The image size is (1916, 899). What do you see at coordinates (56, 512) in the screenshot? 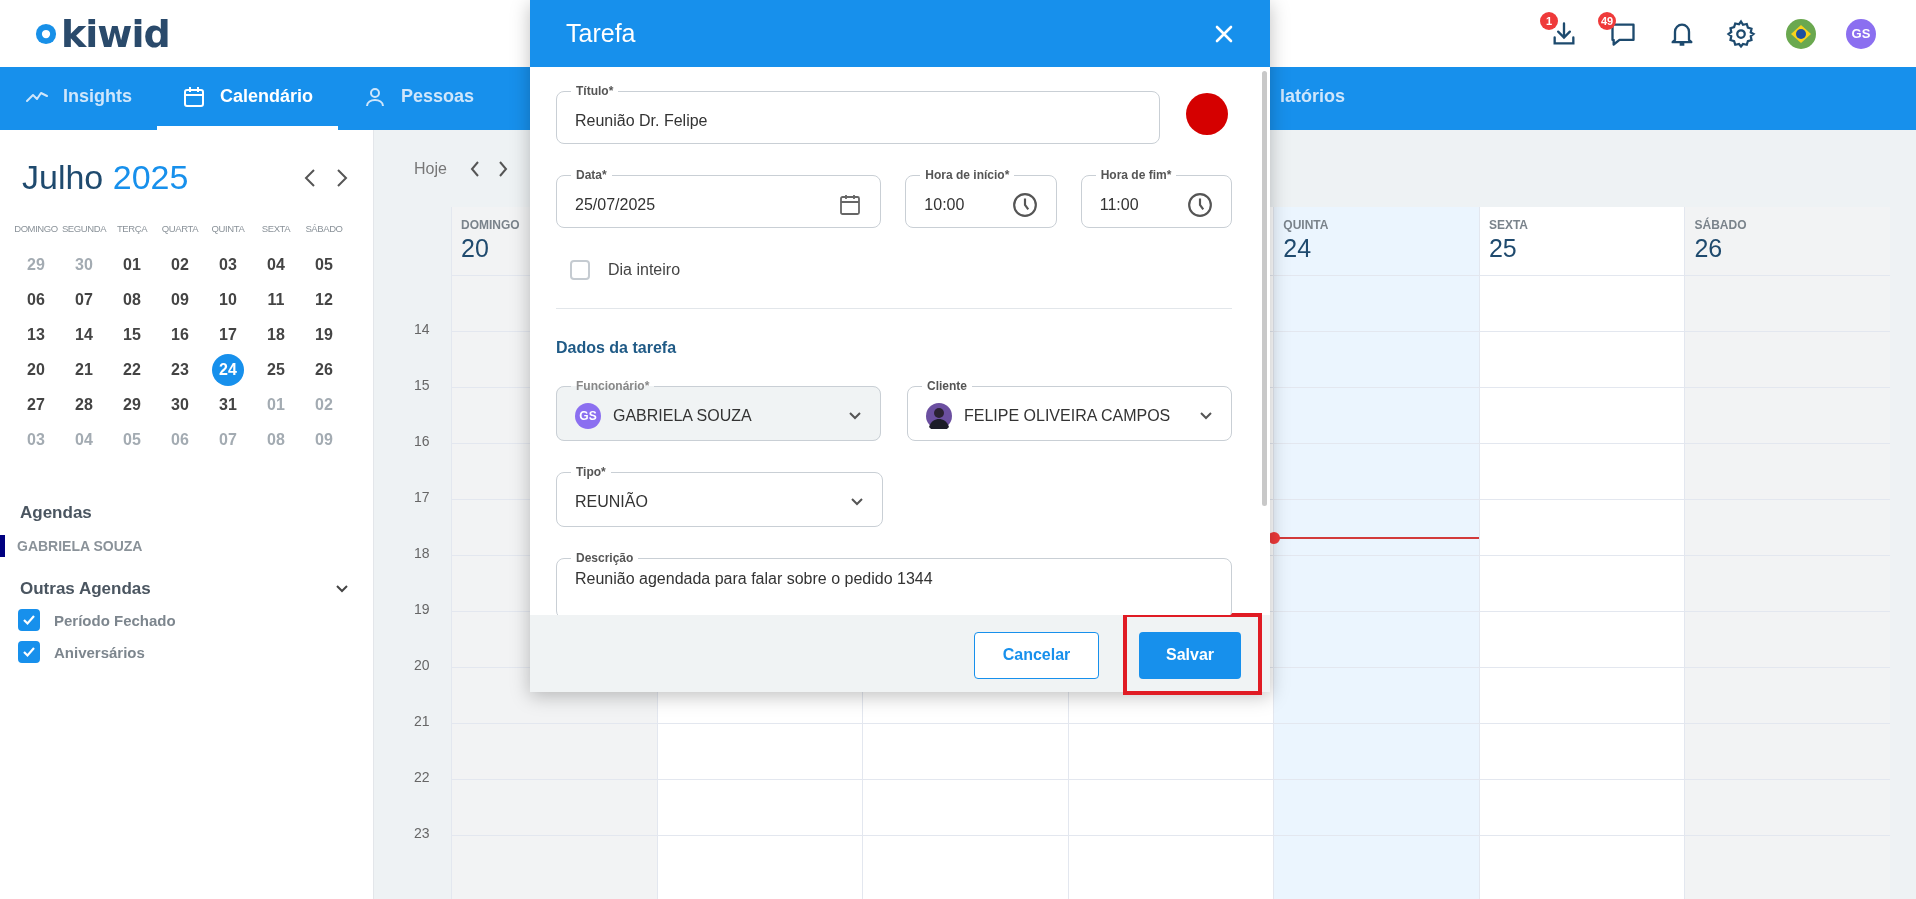
I see `section-heading: Agendas` at bounding box center [56, 512].